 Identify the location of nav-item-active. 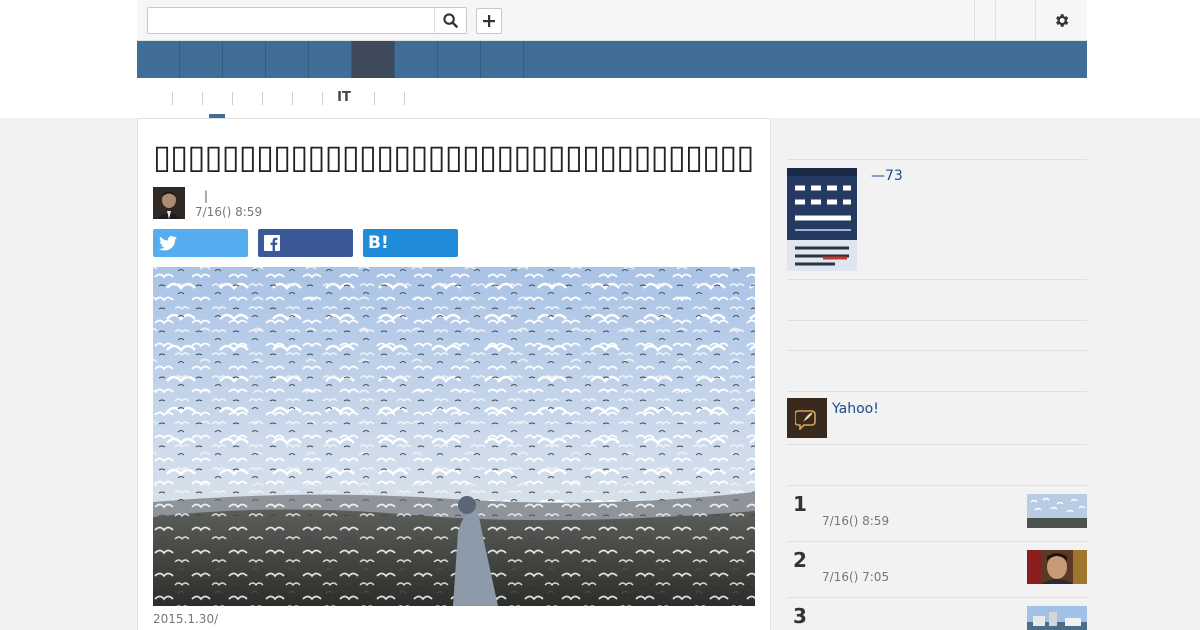
(373, 59).